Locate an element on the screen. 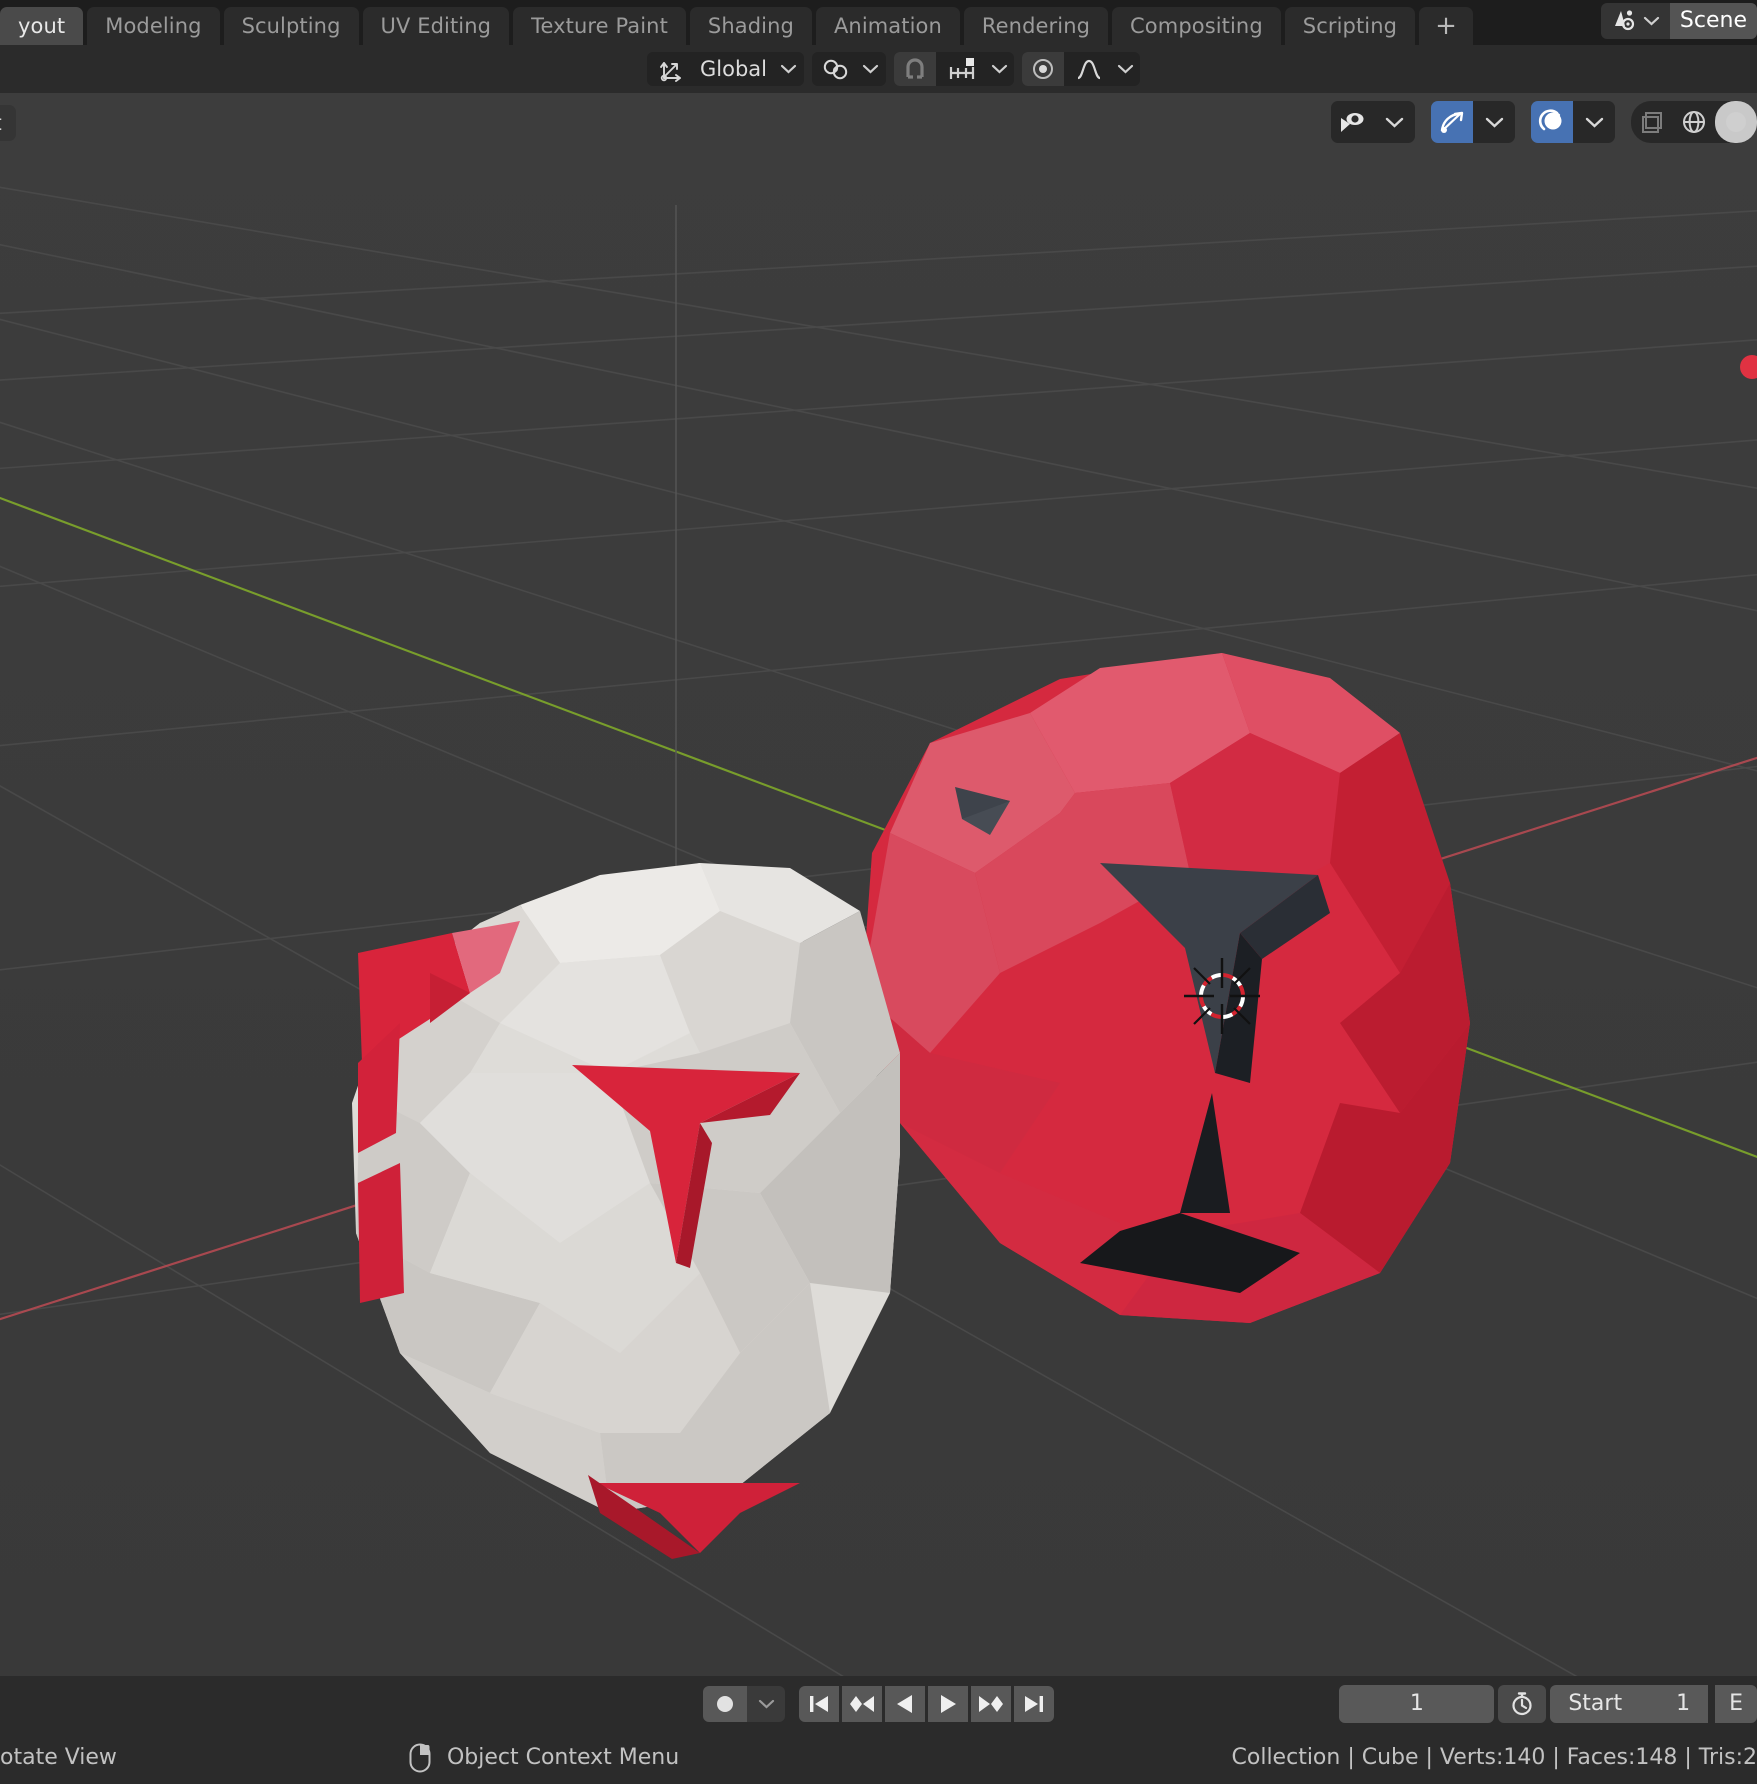 The image size is (1757, 1784). scene-name-text: Scene is located at coordinates (1713, 20).